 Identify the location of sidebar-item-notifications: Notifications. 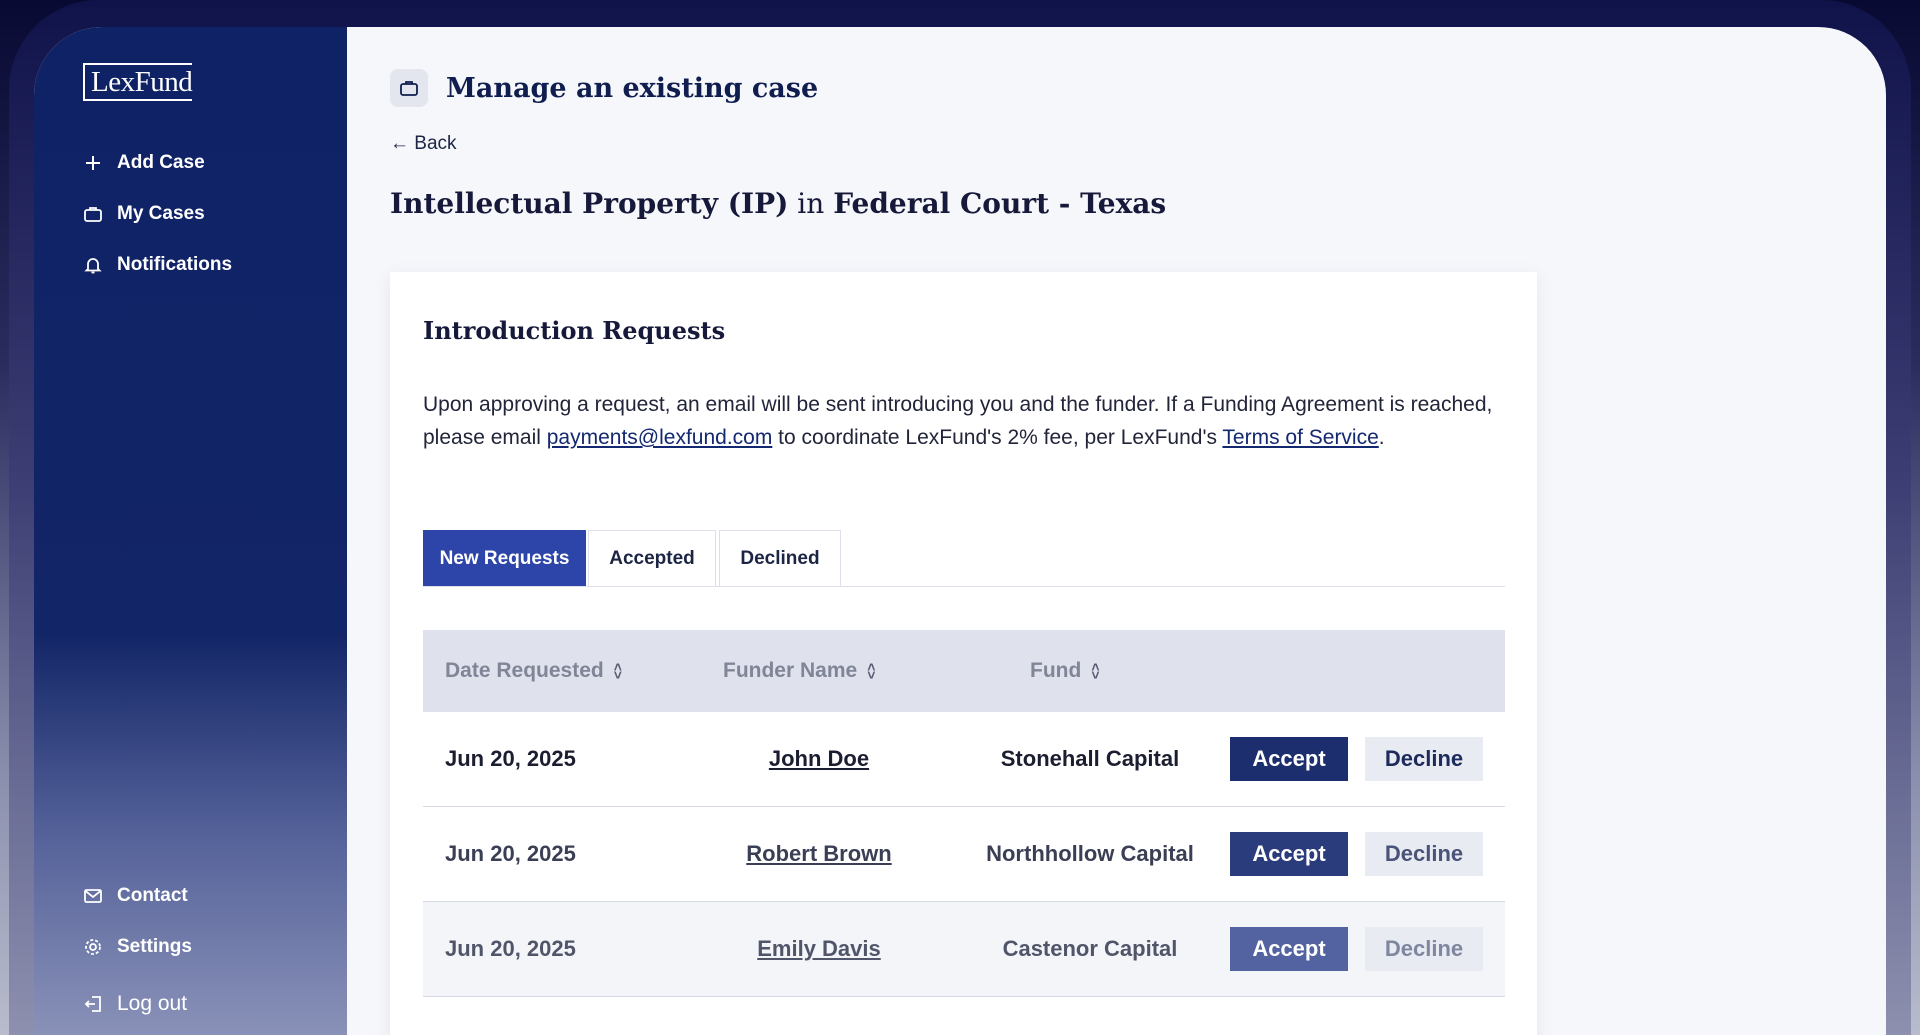
(157, 265).